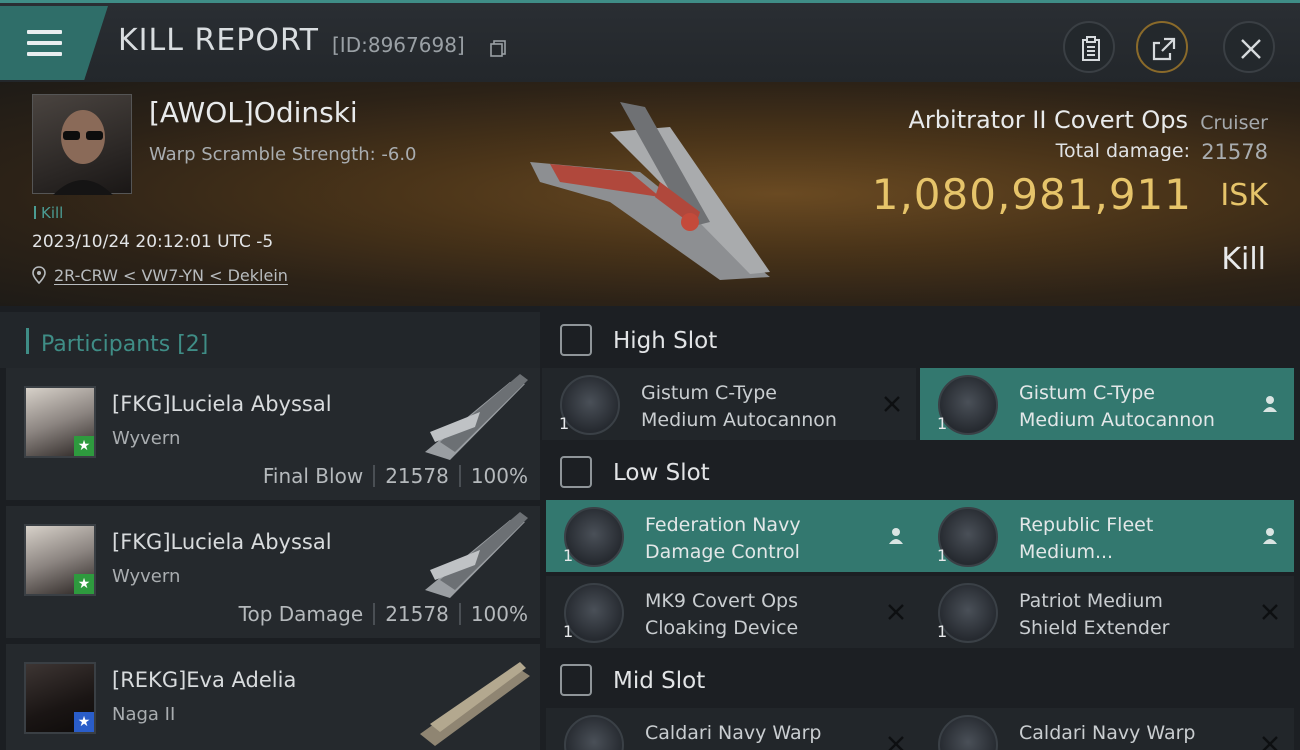  Describe the element at coordinates (383, 614) in the screenshot. I see `participant-stats: Top Damage 21578 100%` at that location.